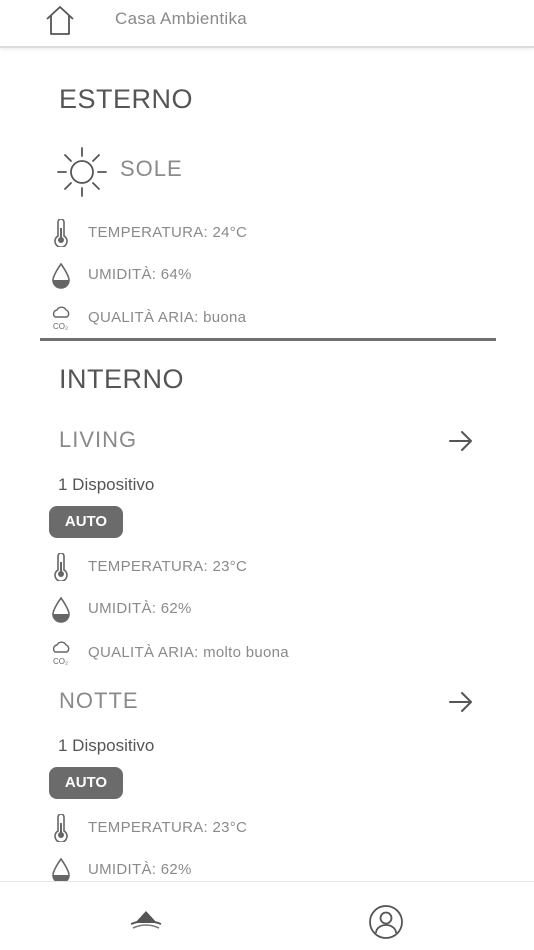 This screenshot has width=534, height=950. What do you see at coordinates (260, 233) in the screenshot?
I see `metric-temperature: TEMPERATURA: 24°C` at bounding box center [260, 233].